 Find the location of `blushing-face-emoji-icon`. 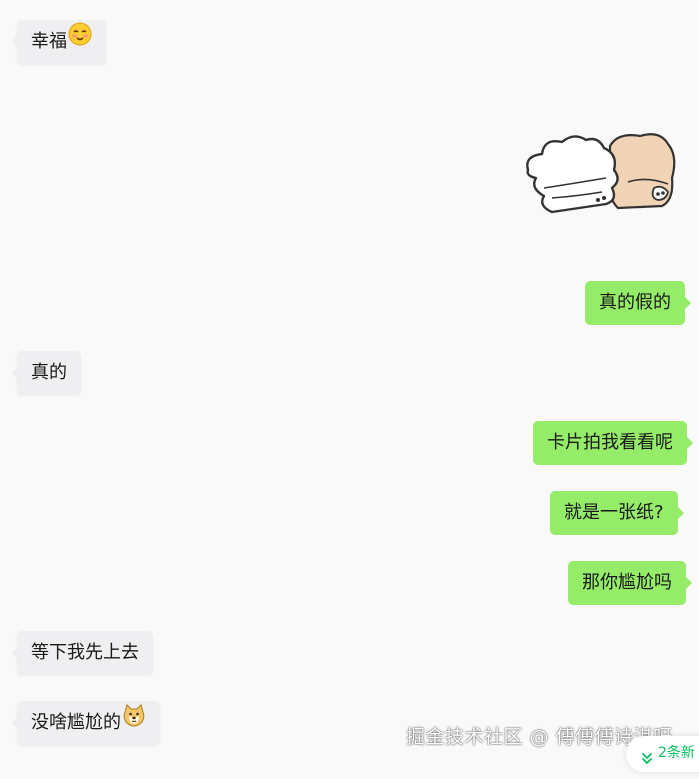

blushing-face-emoji-icon is located at coordinates (80, 41).